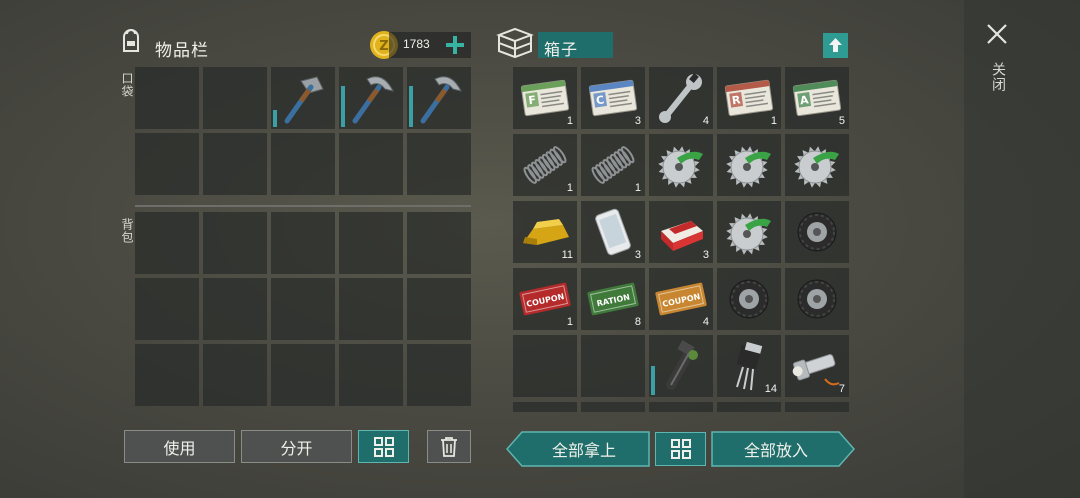 The width and height of the screenshot is (1080, 498). I want to click on sort-box-button, so click(680, 449).